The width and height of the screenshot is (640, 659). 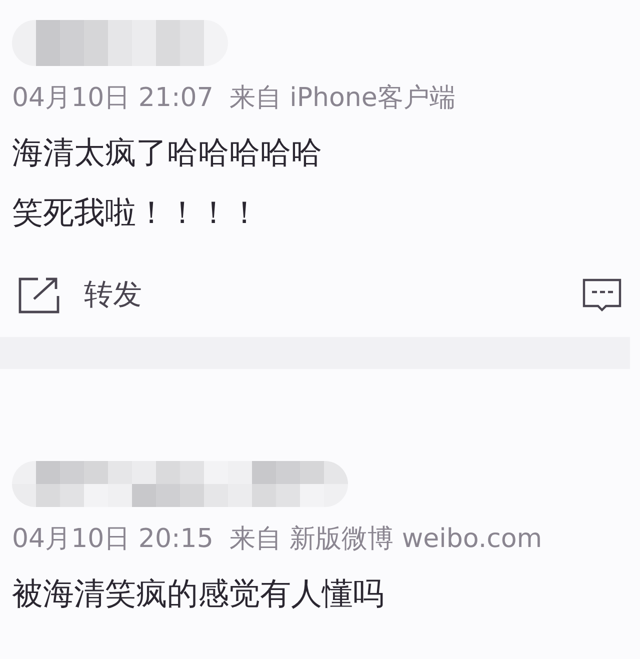 I want to click on comment-icon, so click(x=602, y=295).